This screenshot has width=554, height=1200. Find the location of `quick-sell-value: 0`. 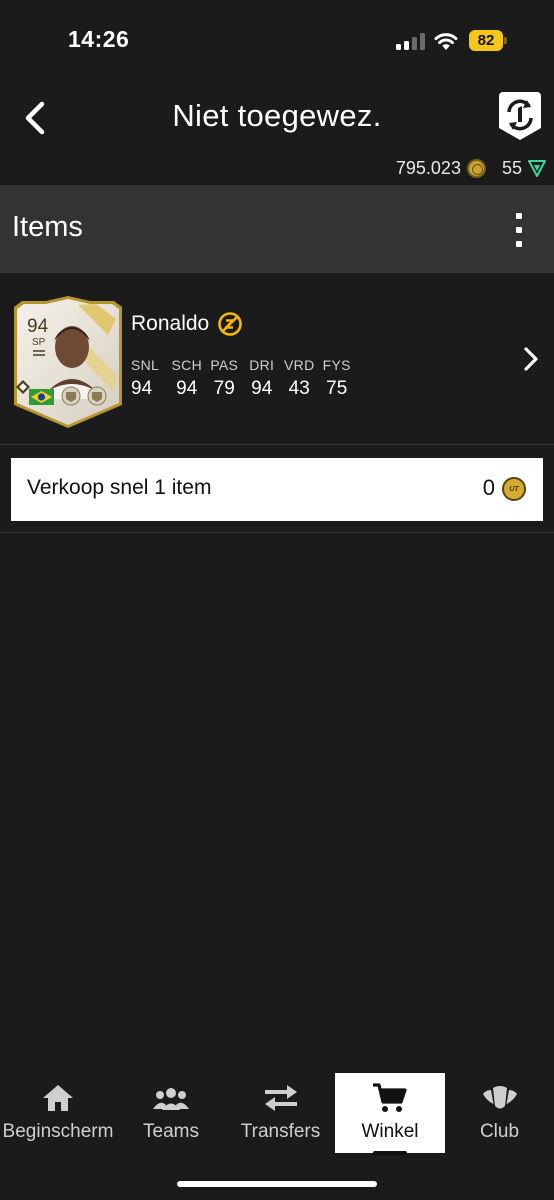

quick-sell-value: 0 is located at coordinates (488, 487).